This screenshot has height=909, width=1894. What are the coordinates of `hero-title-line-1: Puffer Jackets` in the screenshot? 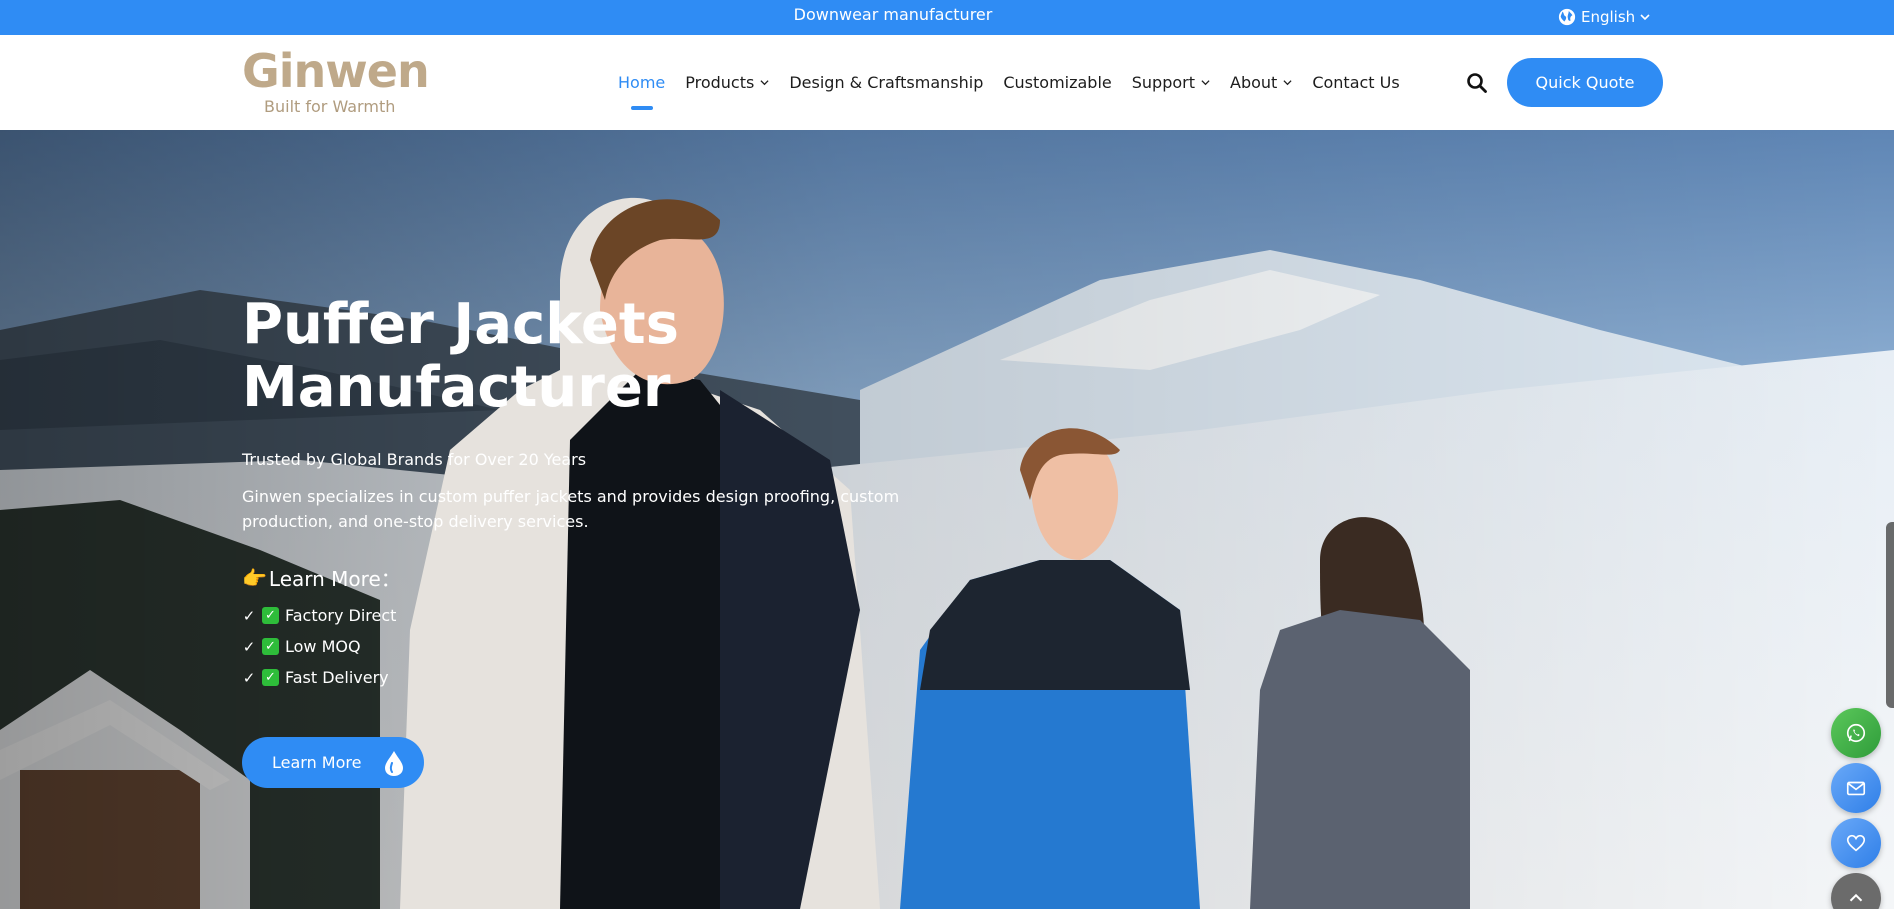 It's located at (461, 324).